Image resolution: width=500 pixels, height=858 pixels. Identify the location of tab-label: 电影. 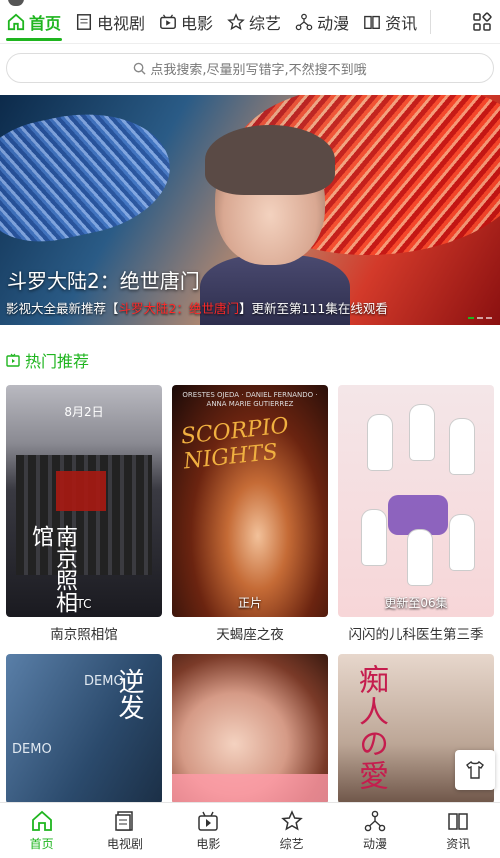
(208, 843).